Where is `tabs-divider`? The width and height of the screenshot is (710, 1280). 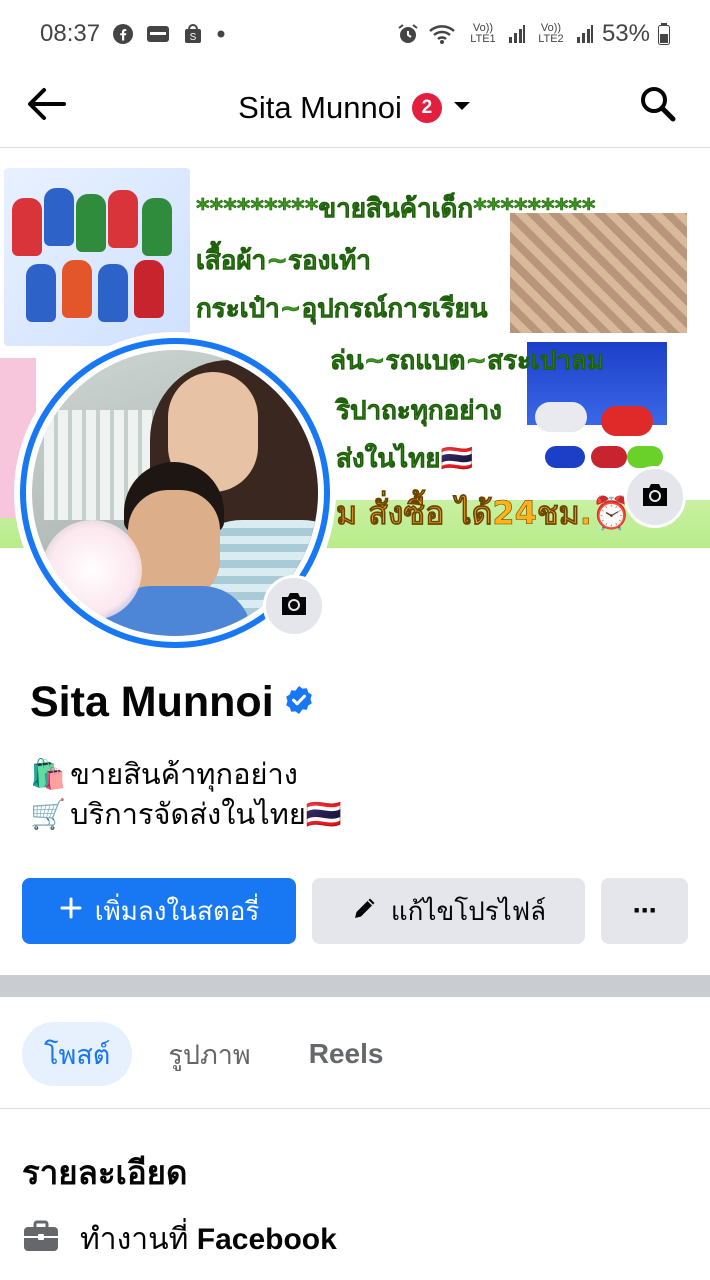
tabs-divider is located at coordinates (355, 1108).